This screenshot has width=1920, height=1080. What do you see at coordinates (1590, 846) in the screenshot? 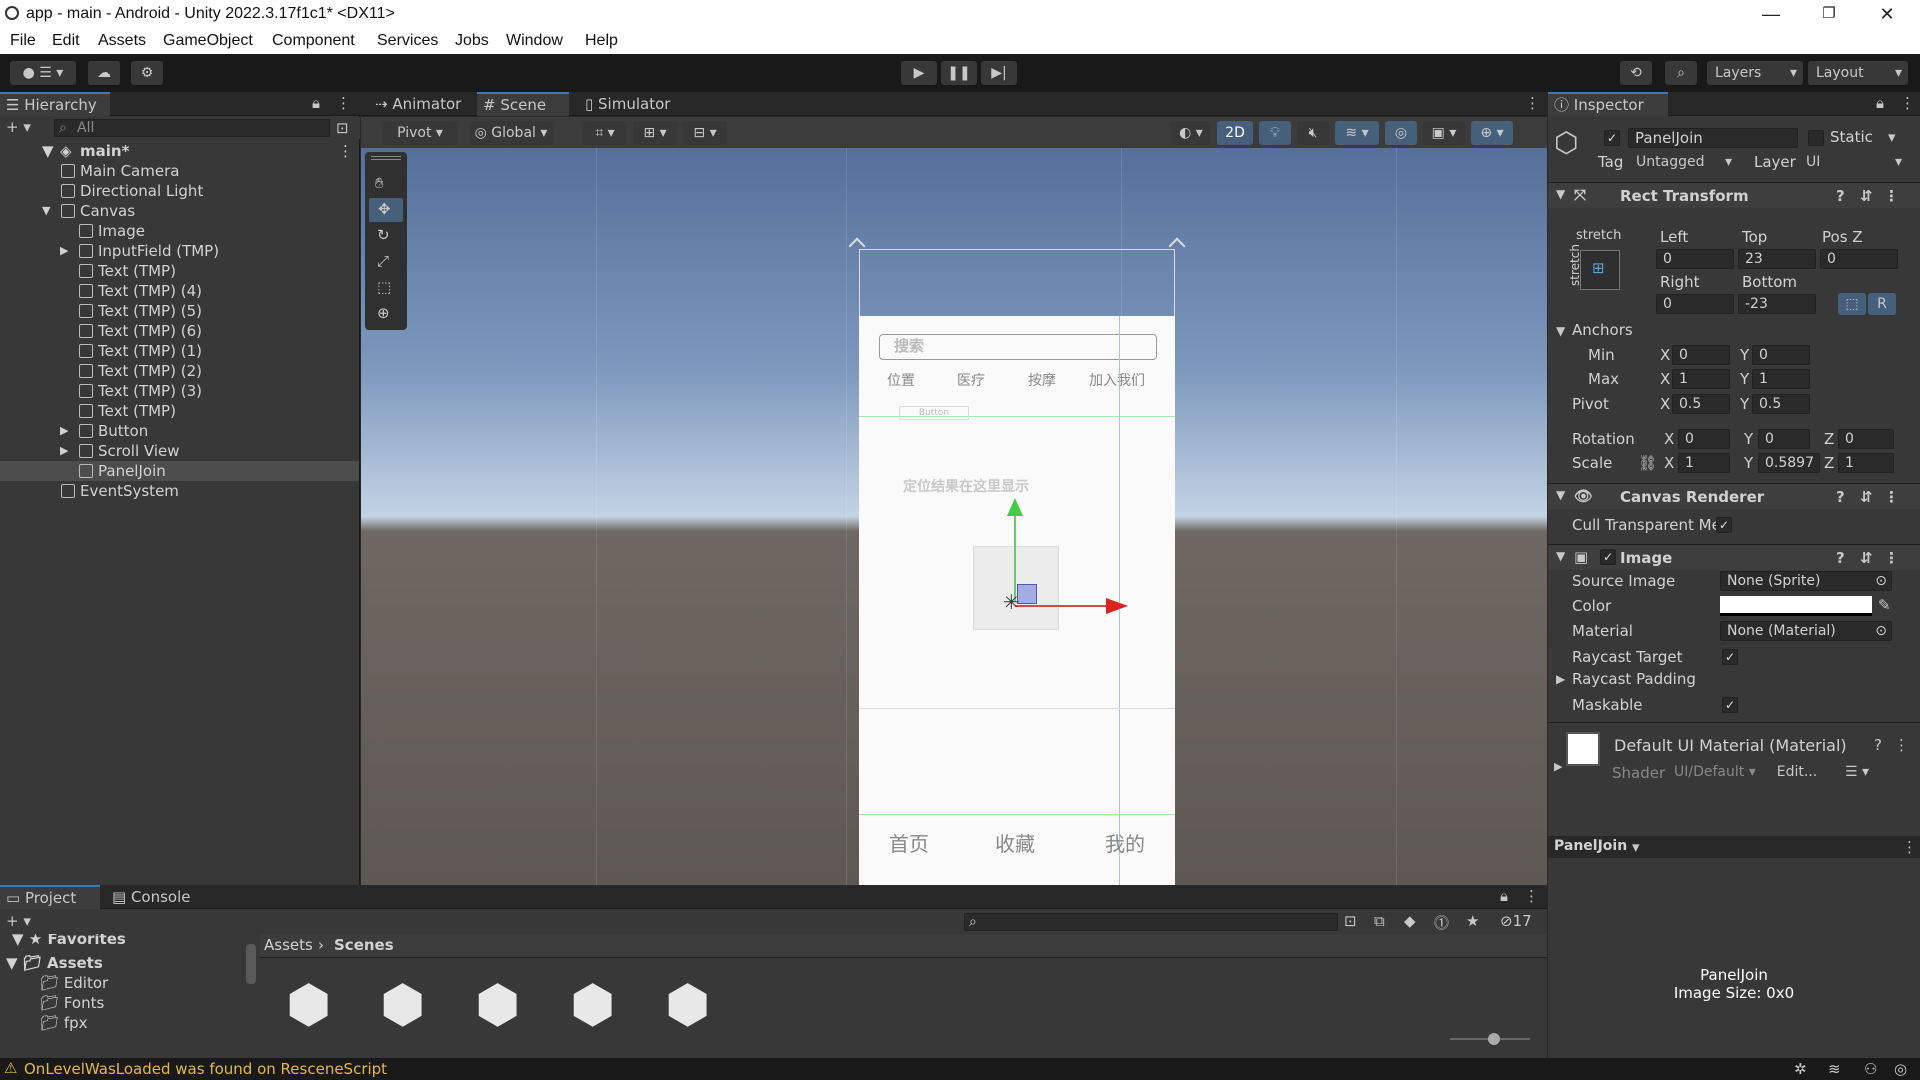
I see `preview-dropdown: PanelJoin` at bounding box center [1590, 846].